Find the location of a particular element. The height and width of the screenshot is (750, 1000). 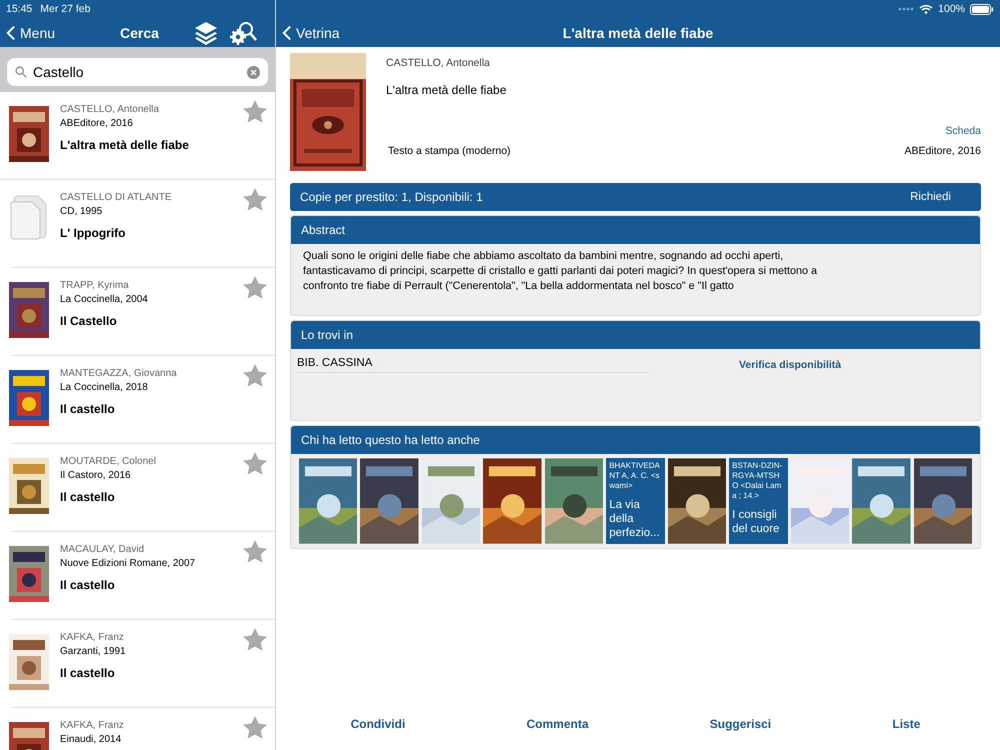

details-link: Scheda is located at coordinates (963, 131).